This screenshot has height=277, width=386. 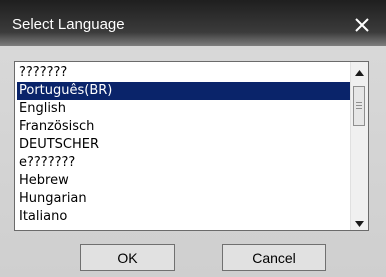 I want to click on list-item: ???????, so click(x=183, y=73).